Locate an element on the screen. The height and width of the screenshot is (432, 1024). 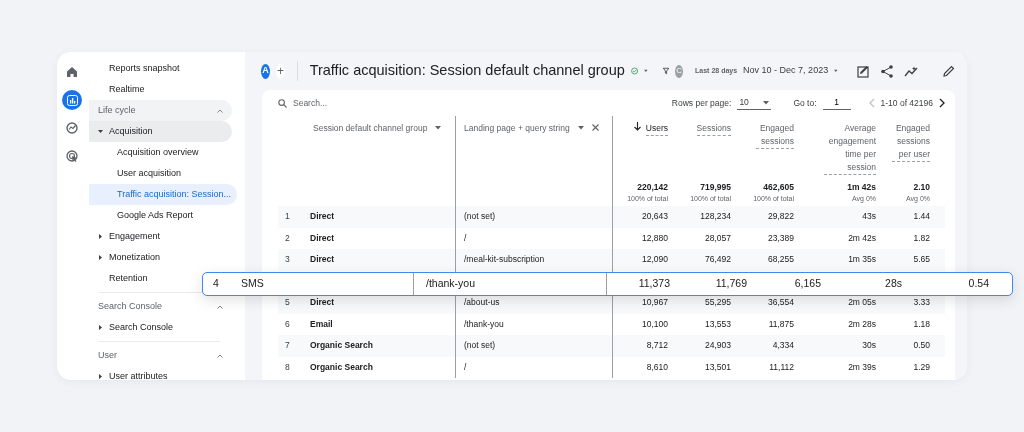
filter-icon is located at coordinates (666, 71).